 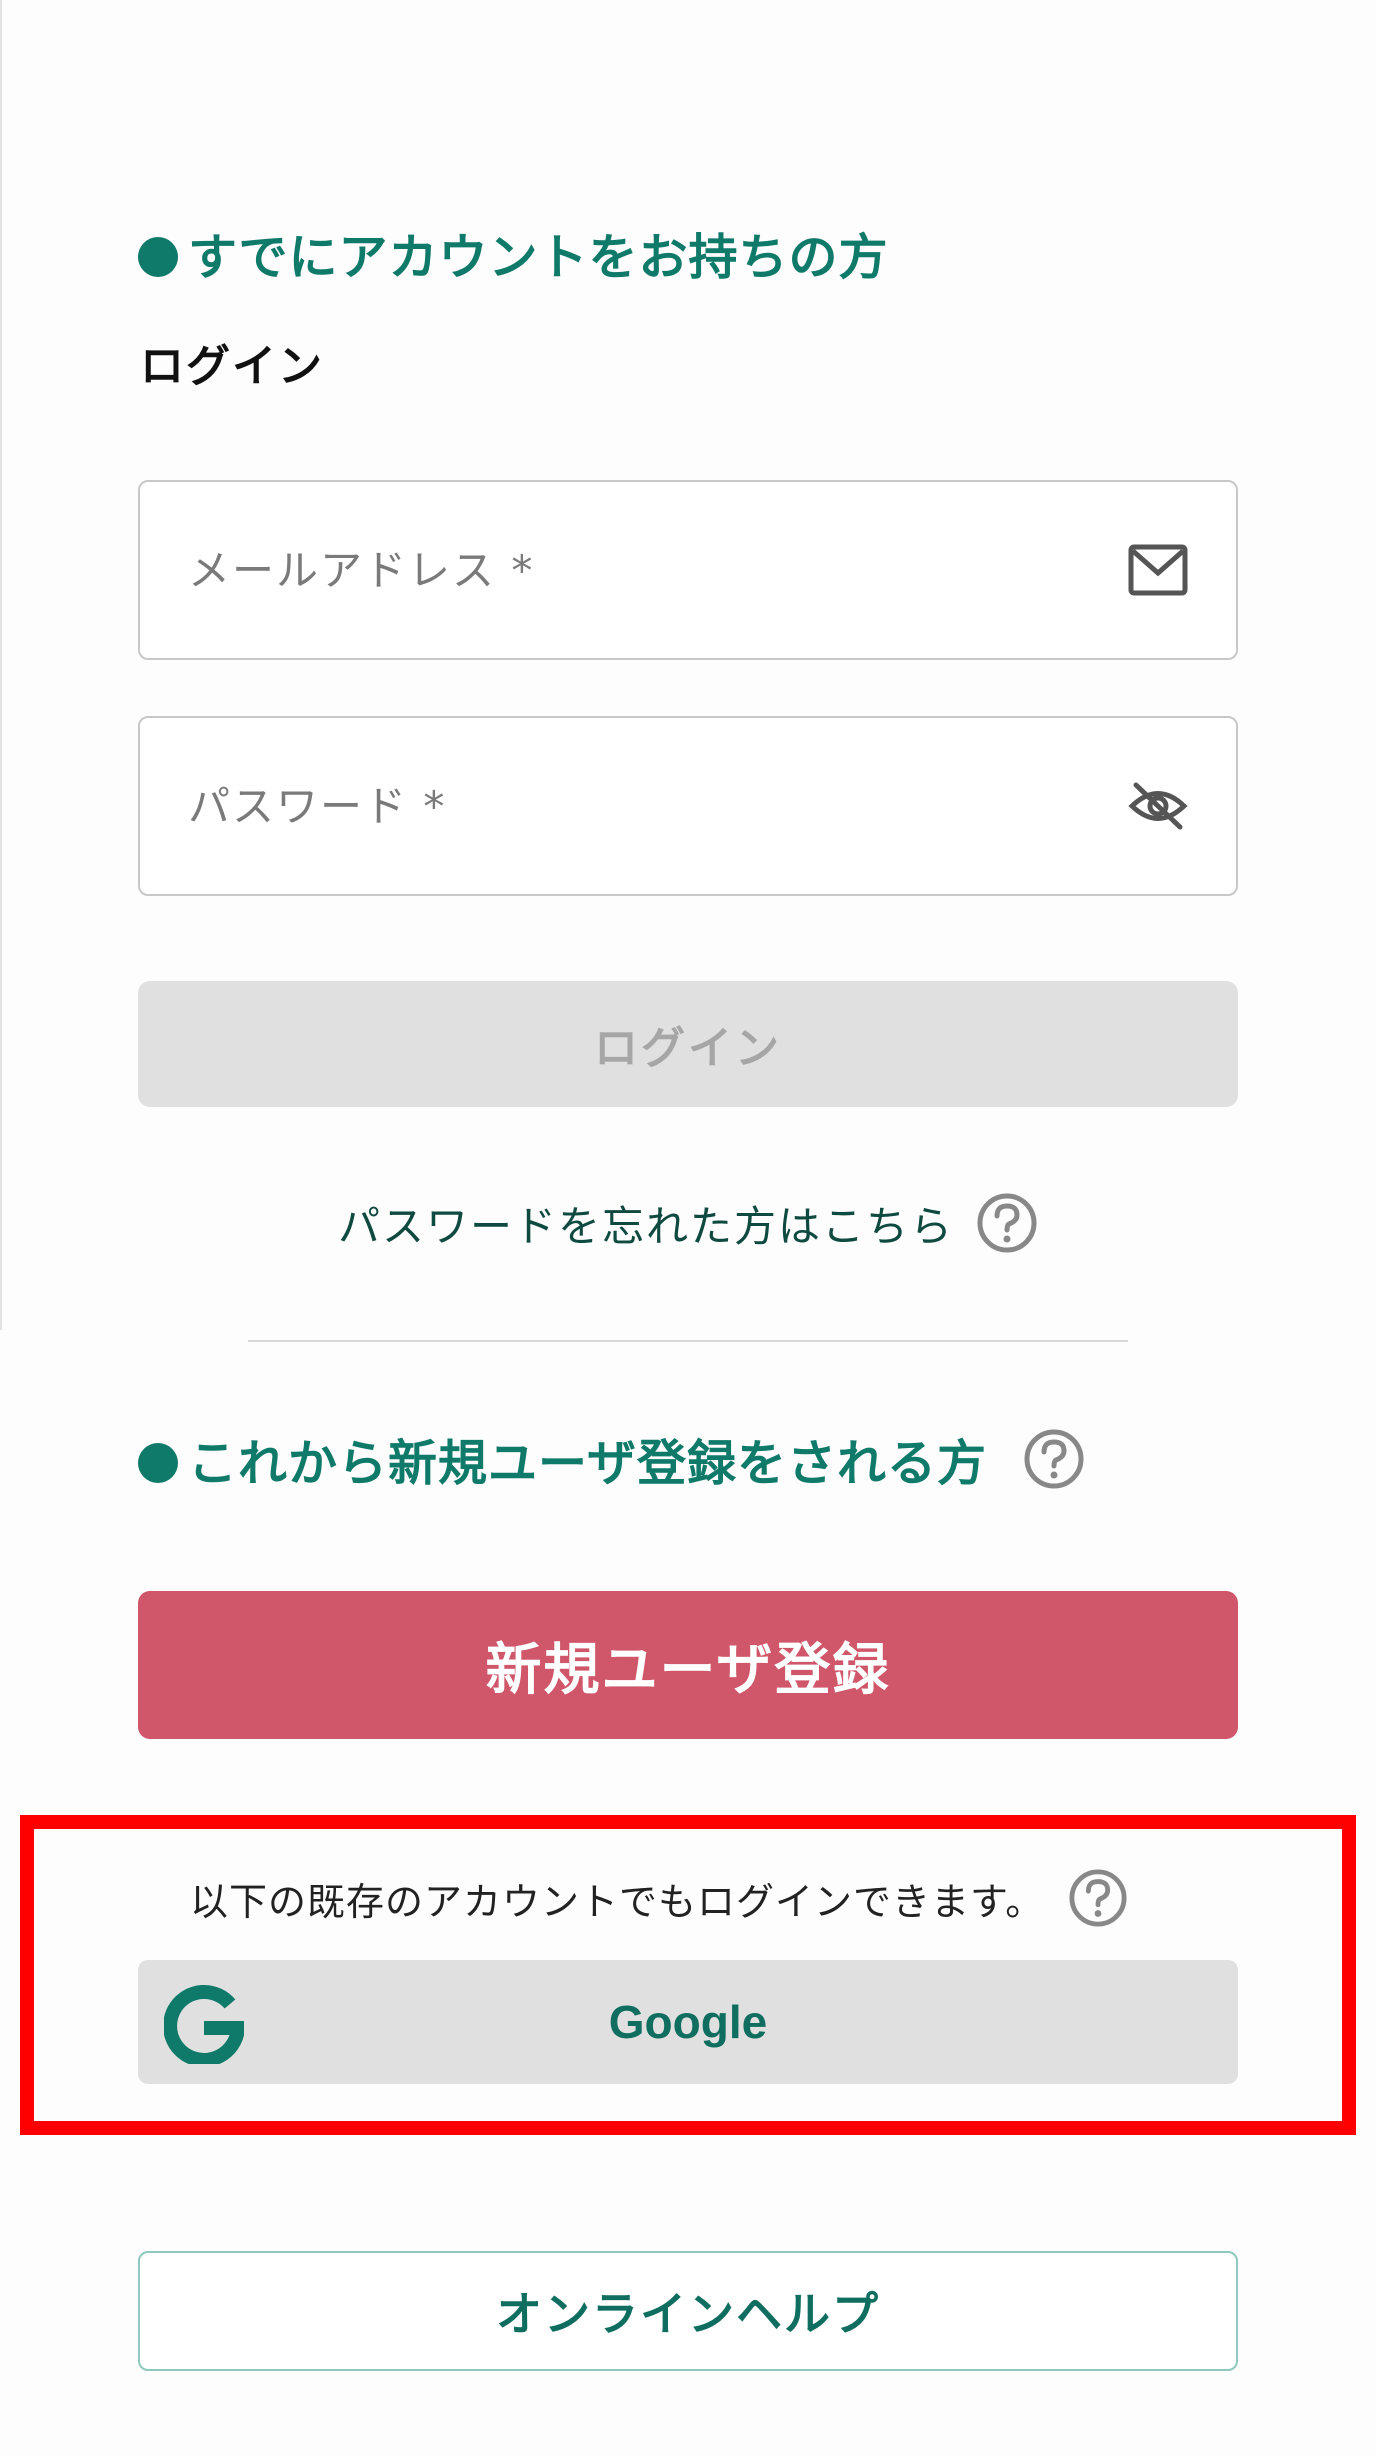 What do you see at coordinates (688, 1665) in the screenshot?
I see `register-button: 新規ユーザ登録` at bounding box center [688, 1665].